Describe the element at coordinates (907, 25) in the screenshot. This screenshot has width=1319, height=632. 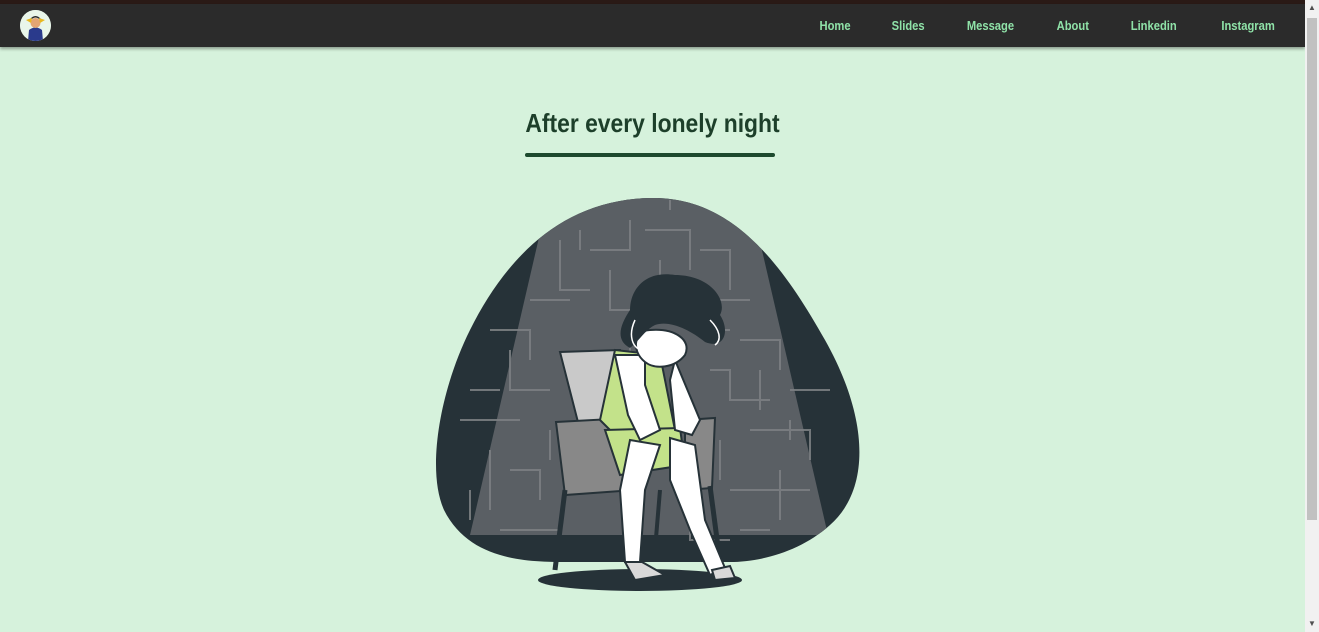
I see `nav-link-slides: Slides` at that location.